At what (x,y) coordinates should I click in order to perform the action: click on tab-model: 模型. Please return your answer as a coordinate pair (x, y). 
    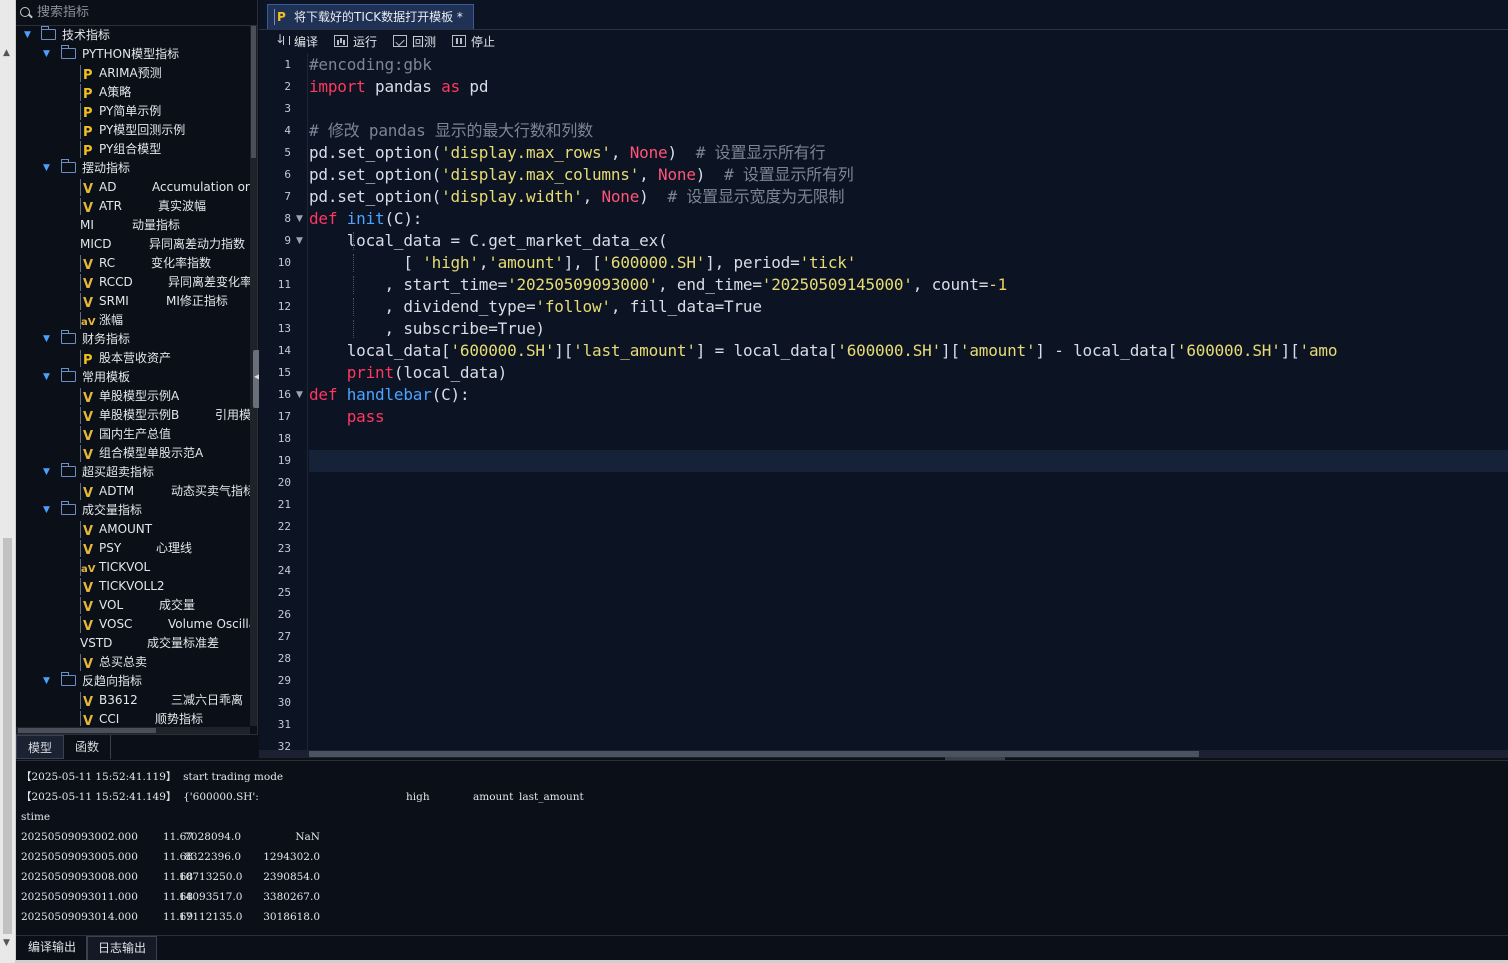
    Looking at the image, I should click on (40, 747).